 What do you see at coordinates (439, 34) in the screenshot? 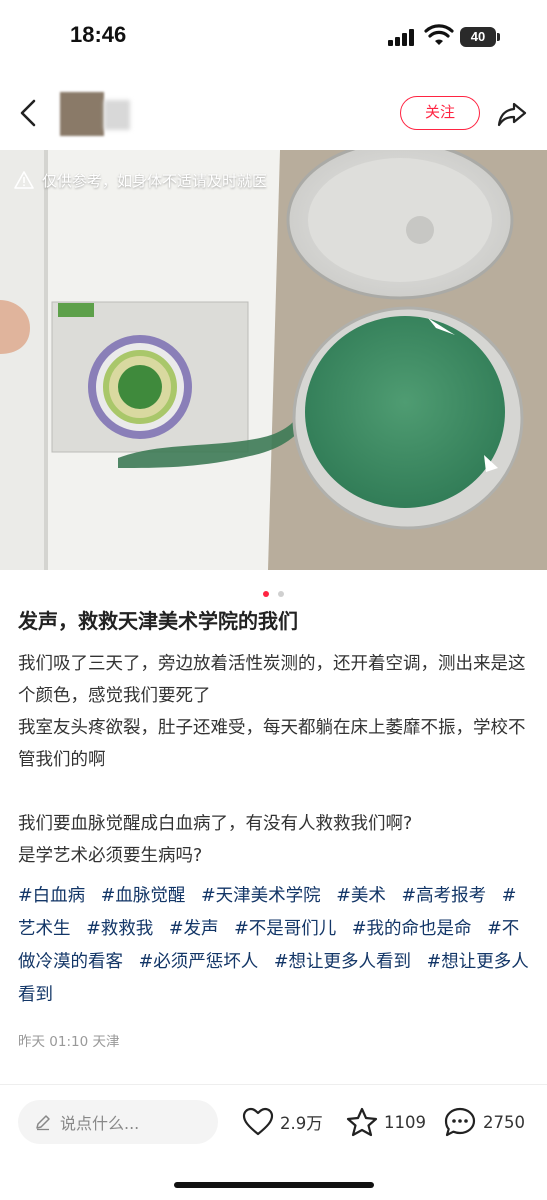
I see `wifi-icon` at bounding box center [439, 34].